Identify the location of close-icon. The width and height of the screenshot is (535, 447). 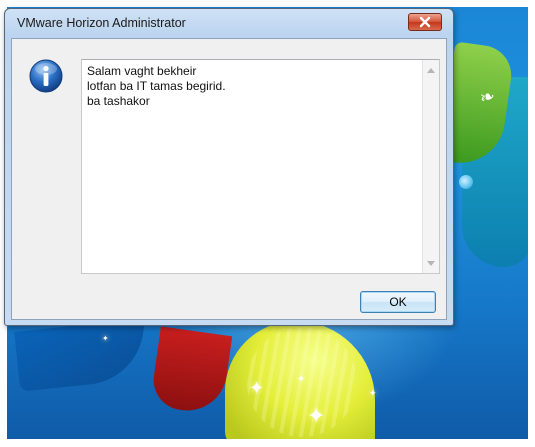
(425, 22).